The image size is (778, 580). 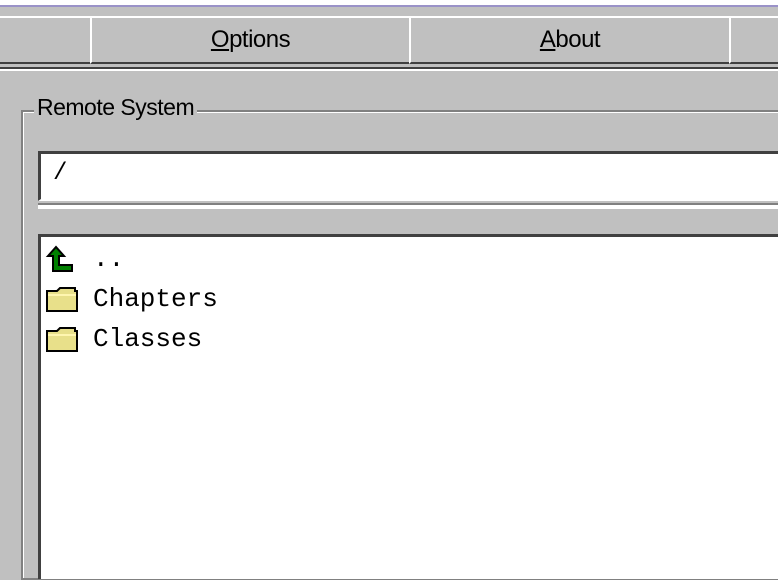 What do you see at coordinates (408, 176) in the screenshot?
I see `remote-path-input: /` at bounding box center [408, 176].